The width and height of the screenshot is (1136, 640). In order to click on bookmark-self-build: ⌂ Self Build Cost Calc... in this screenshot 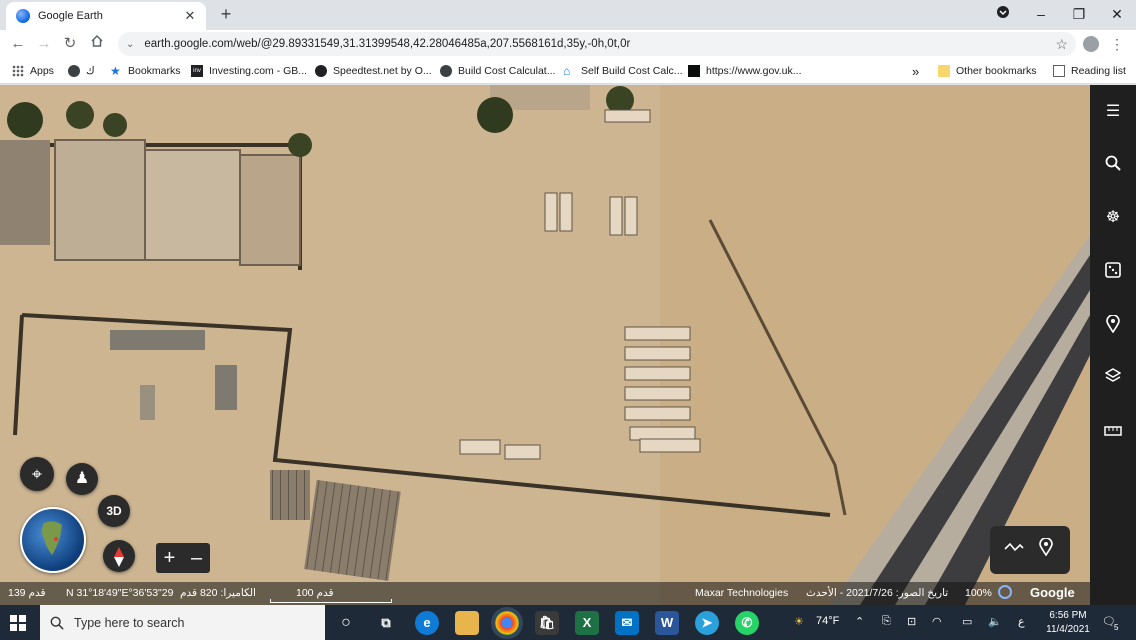, I will do `click(623, 71)`.